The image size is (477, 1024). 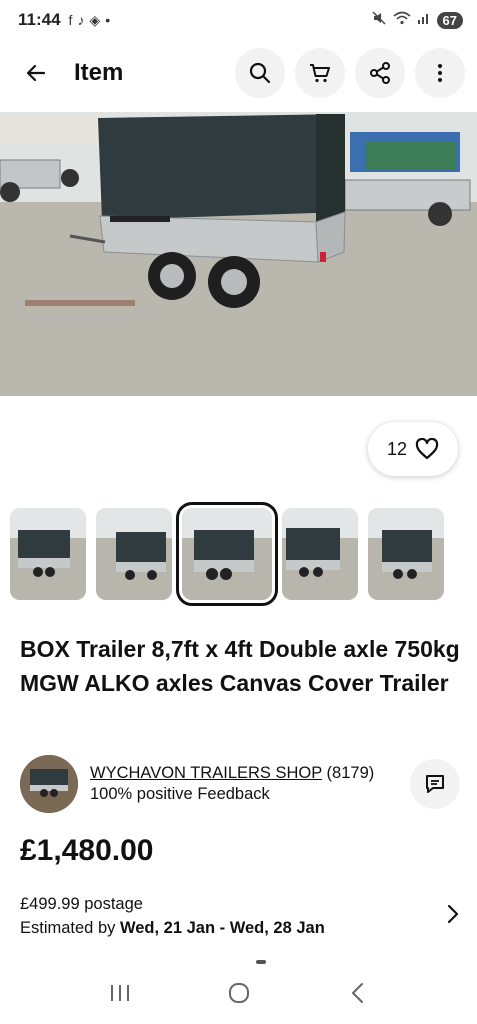 I want to click on battery-icon: 67, so click(x=449, y=20).